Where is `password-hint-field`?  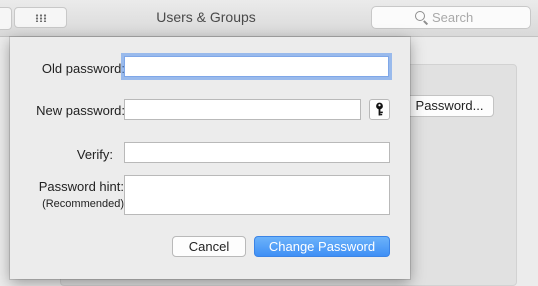
password-hint-field is located at coordinates (257, 195).